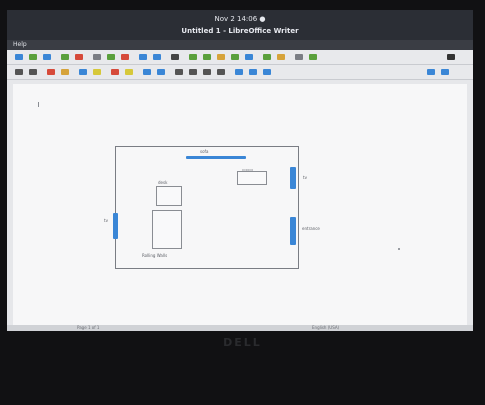 This screenshot has height=405, width=485. I want to click on underline-icon, so click(19, 72).